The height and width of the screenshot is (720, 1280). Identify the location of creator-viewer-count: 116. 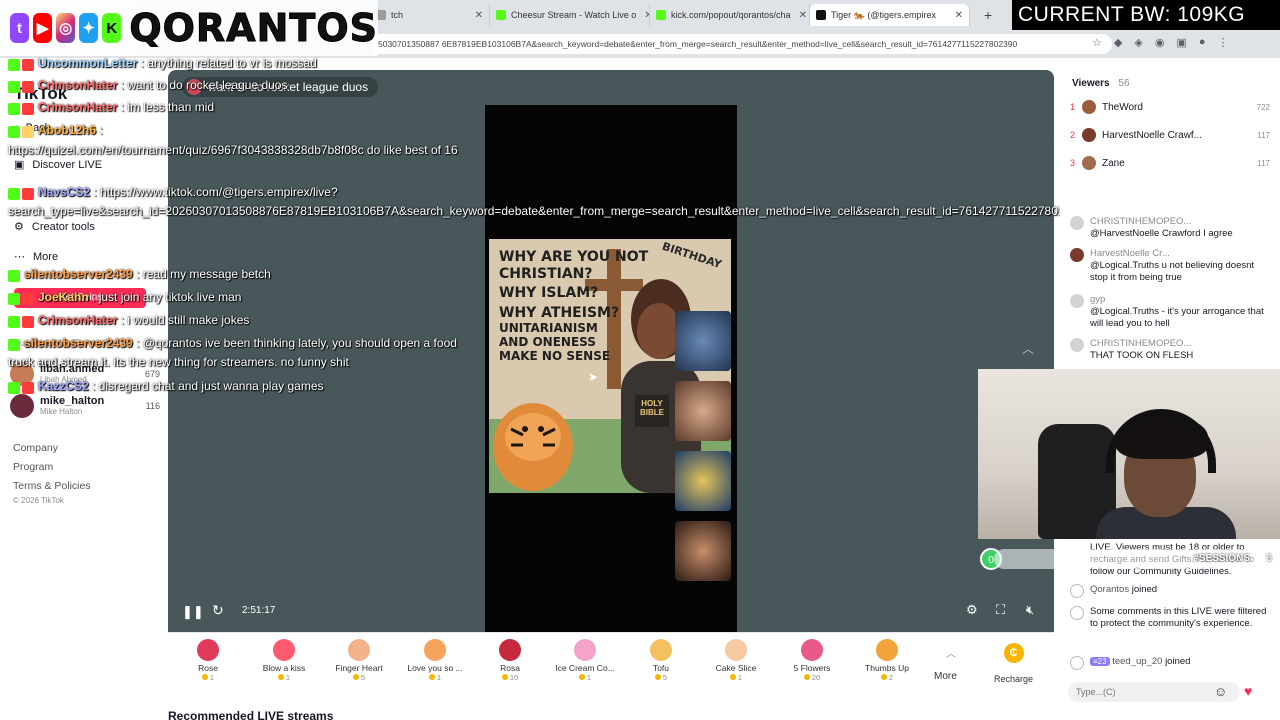
(152, 406).